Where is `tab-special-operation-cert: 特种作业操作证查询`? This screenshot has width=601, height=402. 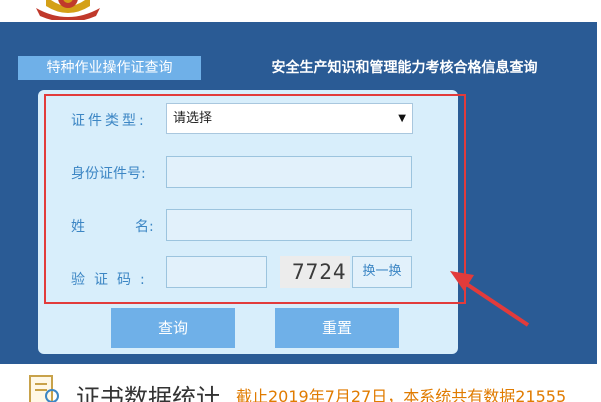 tab-special-operation-cert: 特种作业操作证查询 is located at coordinates (109, 68).